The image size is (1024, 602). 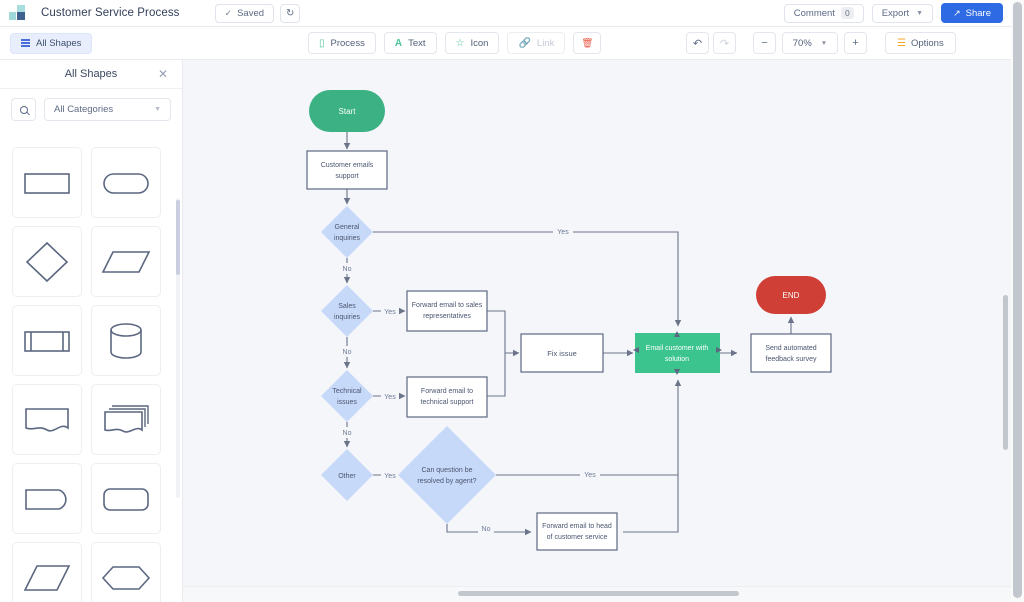 I want to click on shape-item-stadium, so click(x=126, y=182).